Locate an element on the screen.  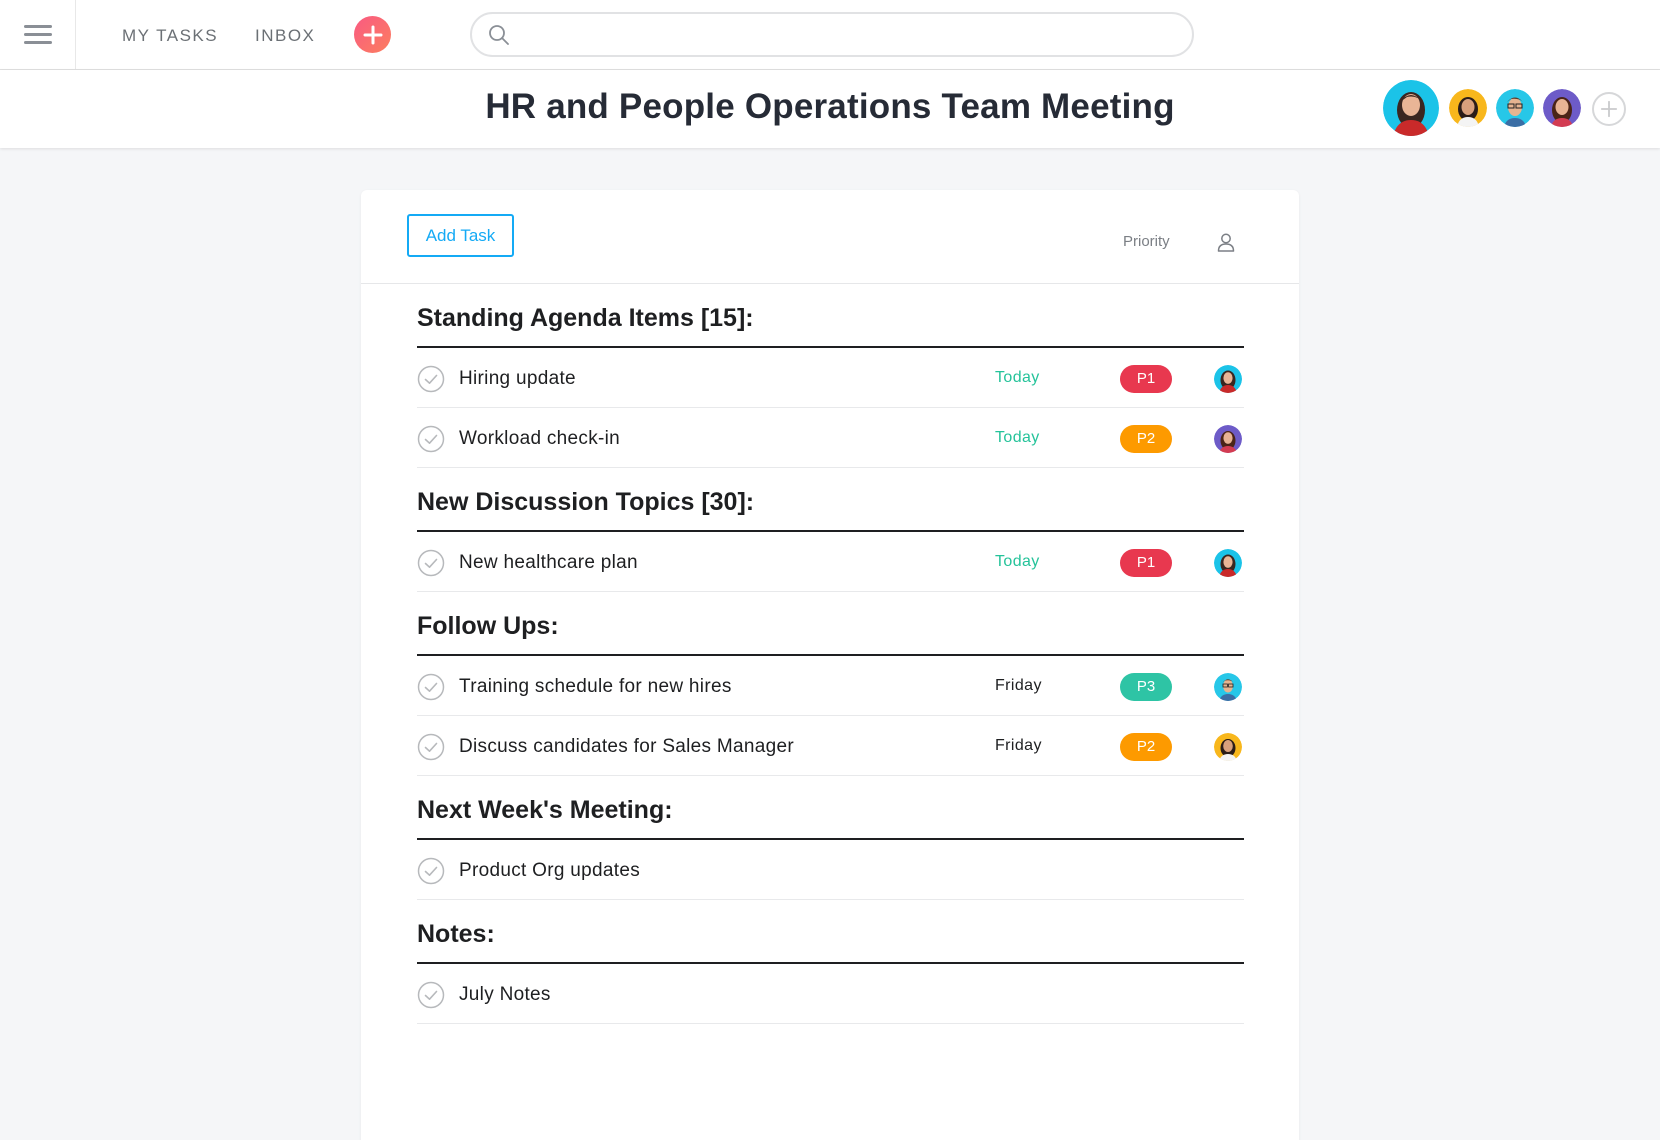
search-input is located at coordinates (845, 35).